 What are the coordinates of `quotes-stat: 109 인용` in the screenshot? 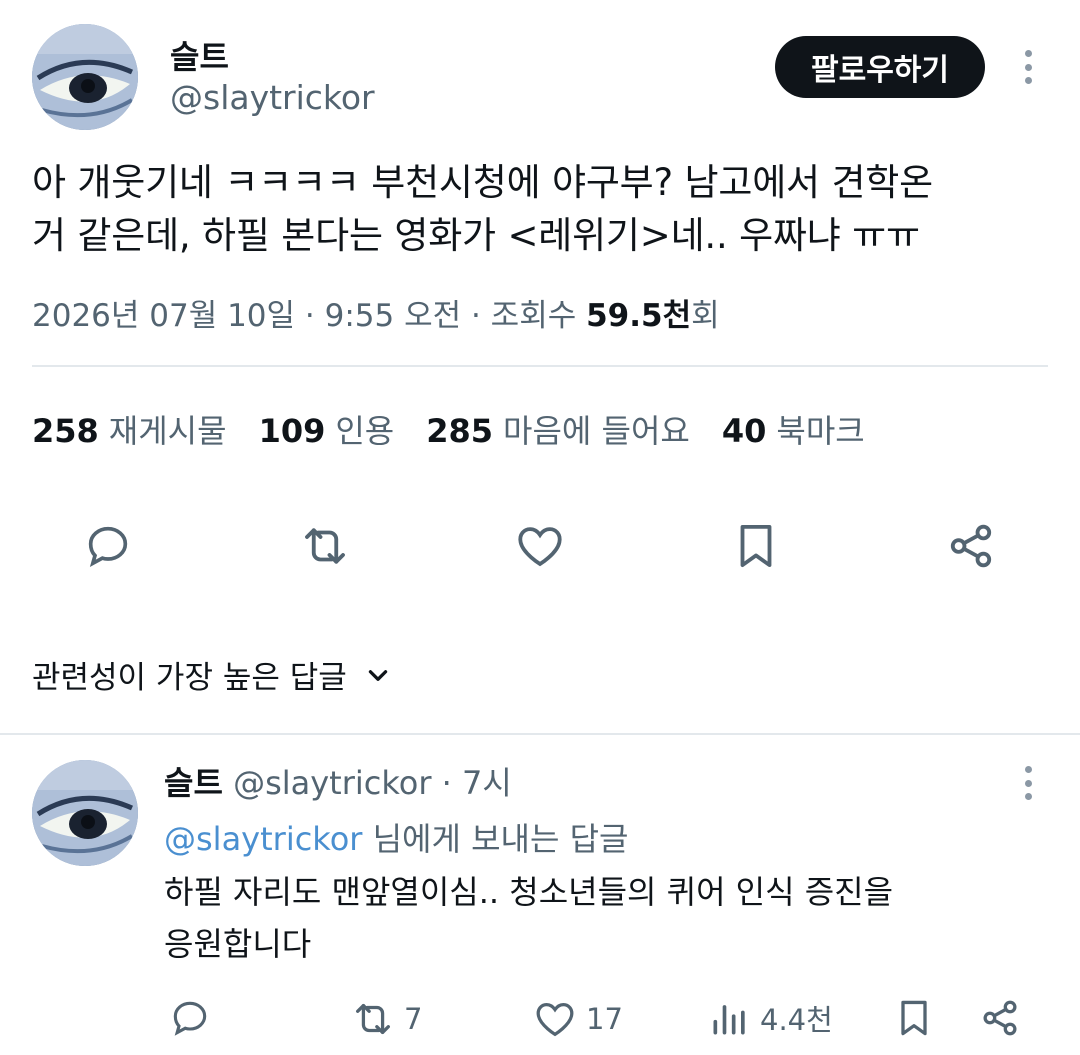 It's located at (327, 429).